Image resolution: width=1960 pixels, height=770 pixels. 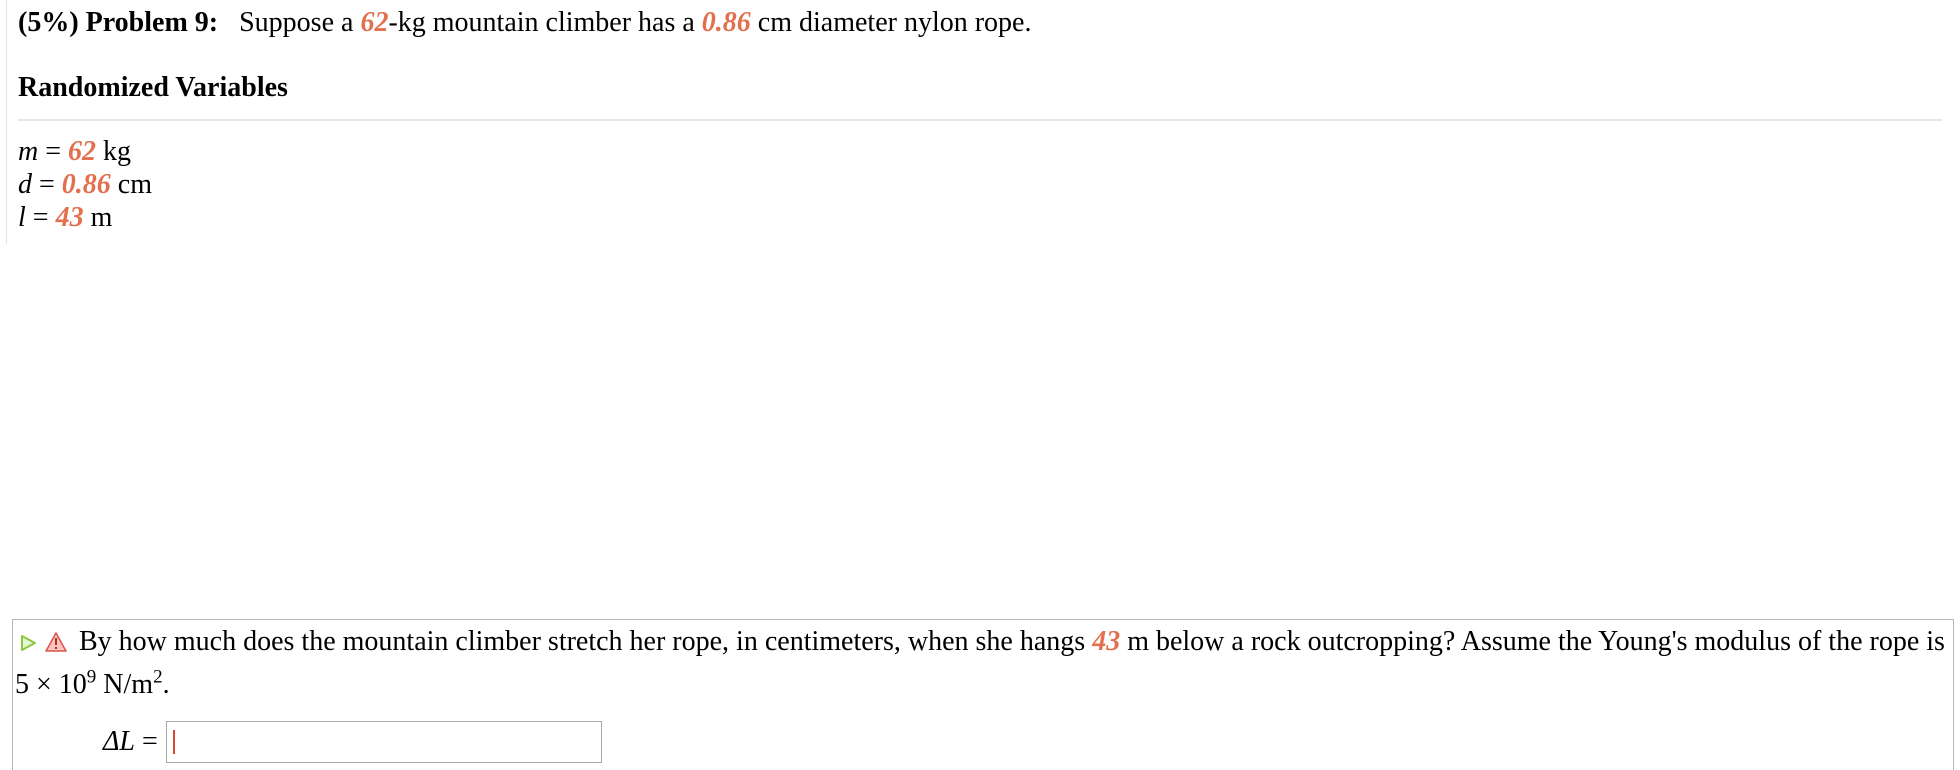 I want to click on randomized-variables-list: m = 62 kg d = 0.86 cm l = 43 m, so click(x=85, y=184).